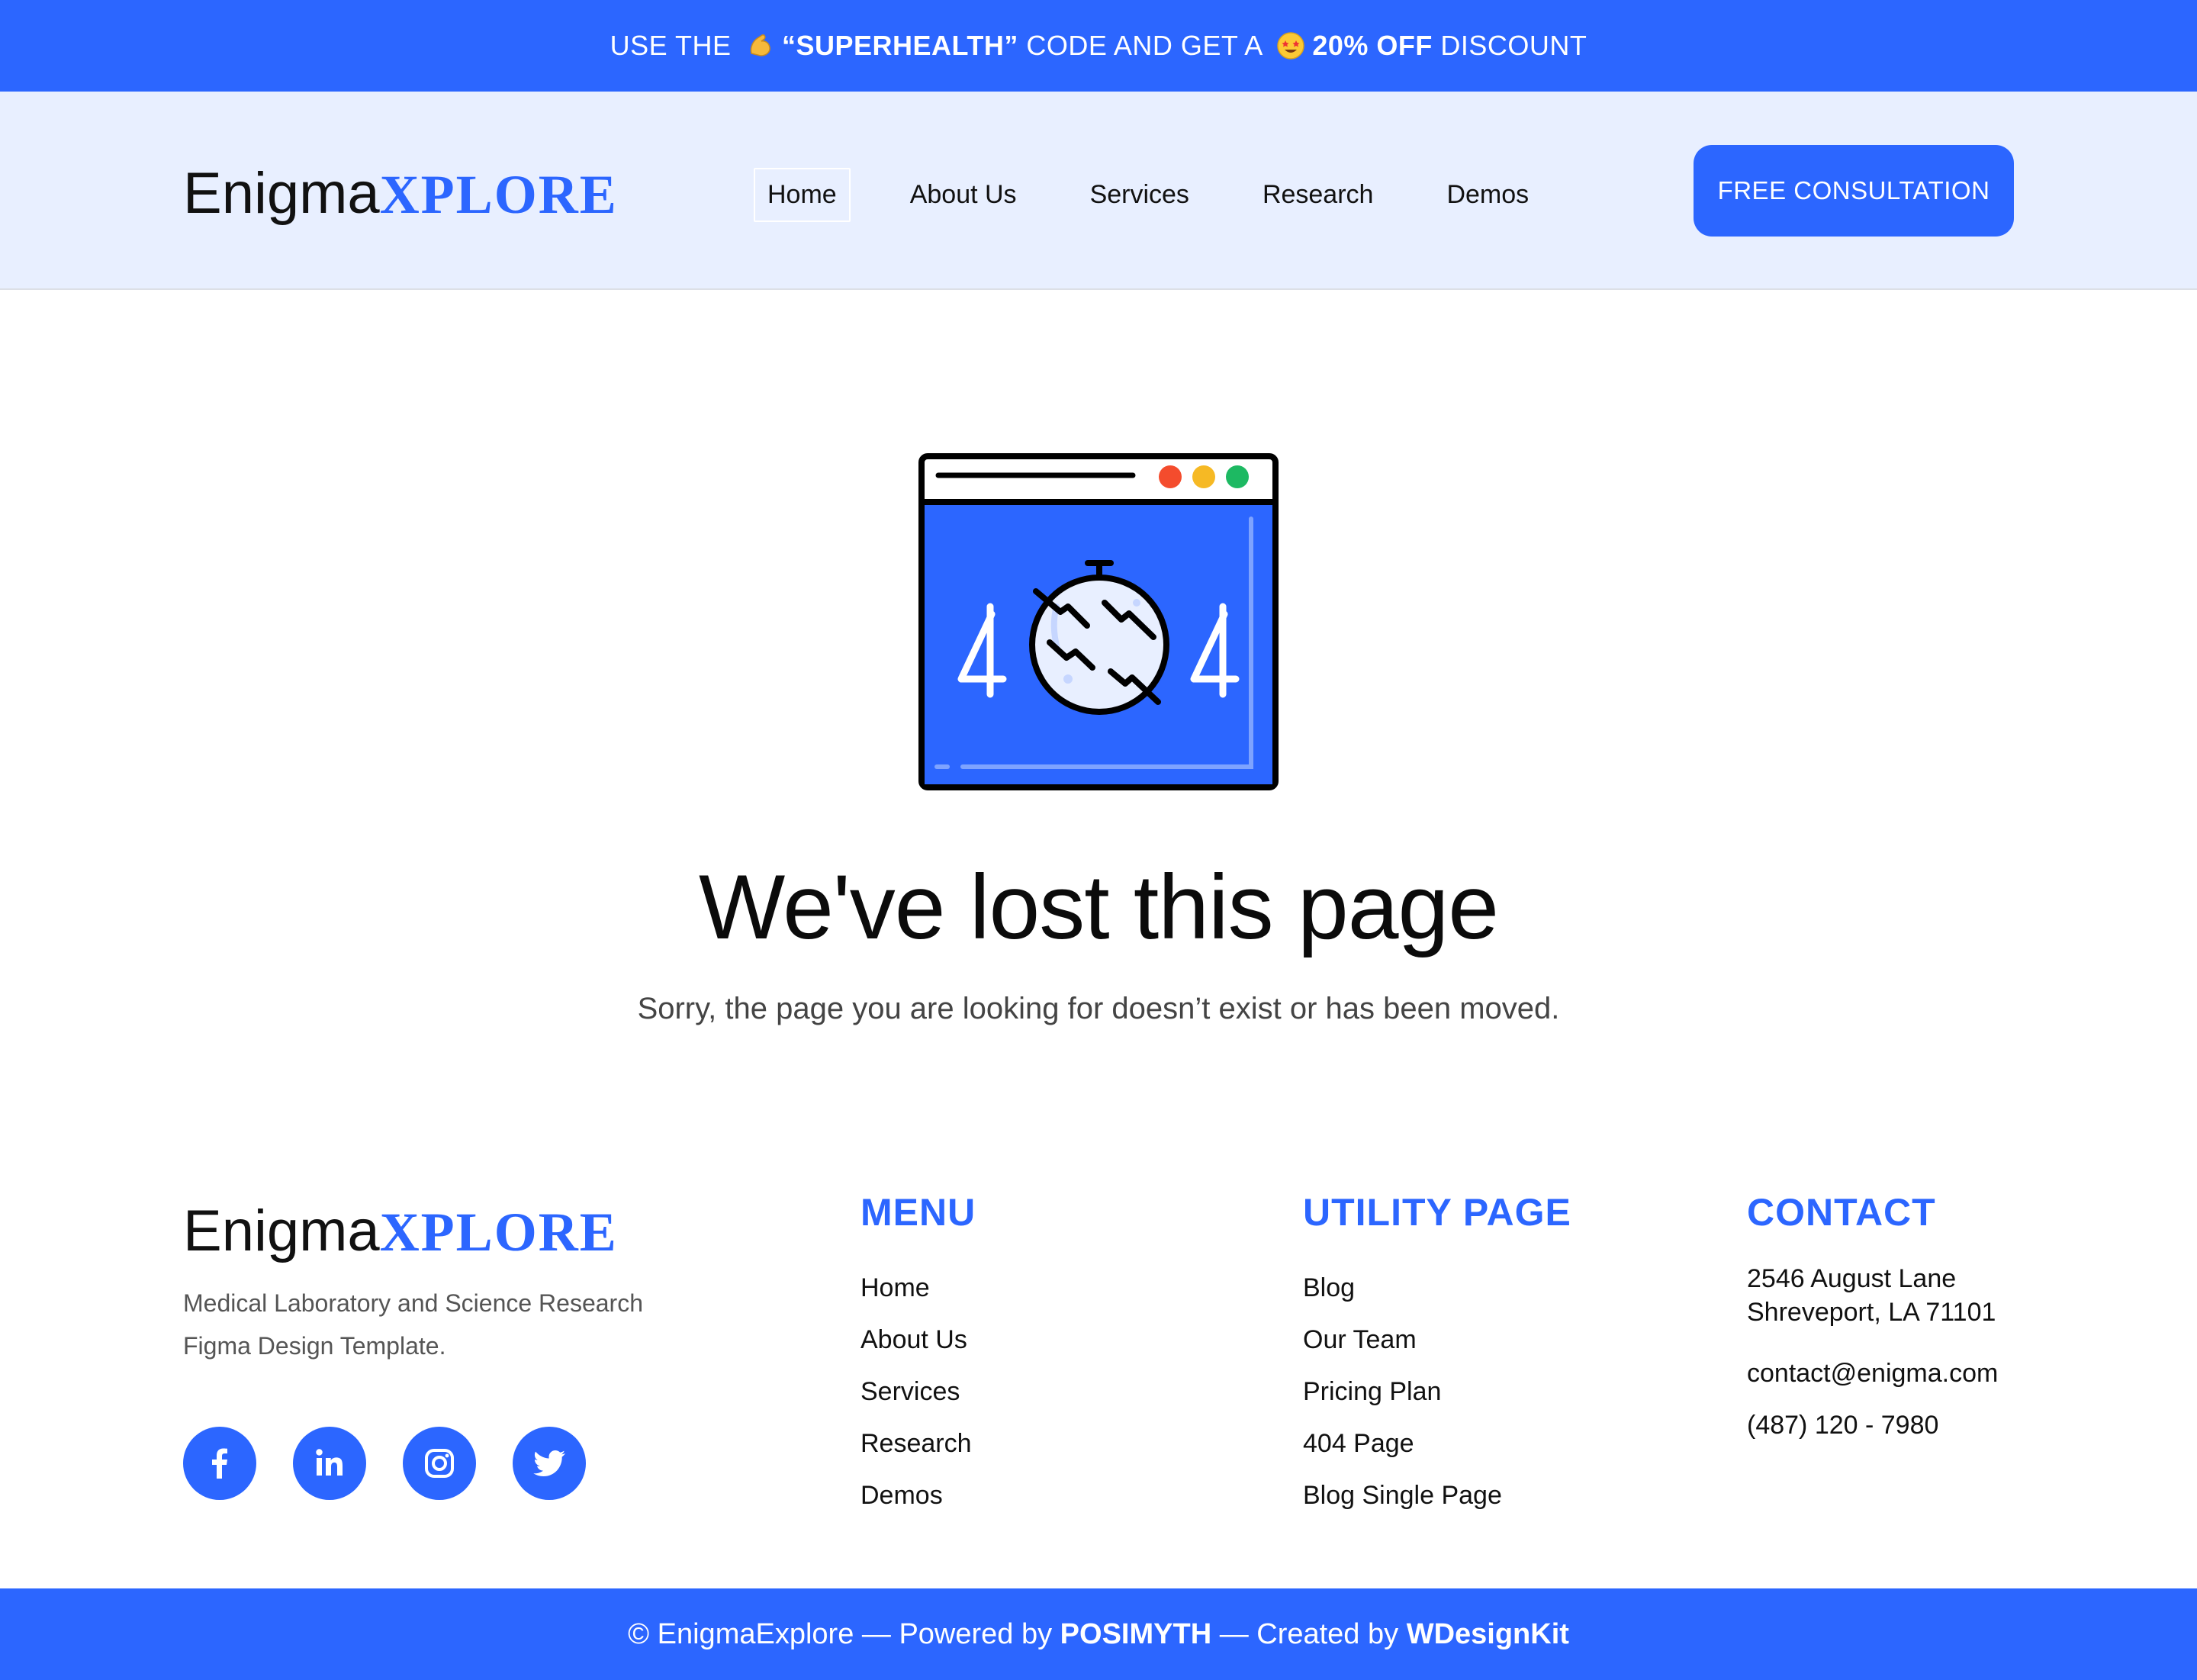 The width and height of the screenshot is (2197, 1680). Describe the element at coordinates (1135, 1635) in the screenshot. I see `posimyth-link: POSIMYTH` at that location.